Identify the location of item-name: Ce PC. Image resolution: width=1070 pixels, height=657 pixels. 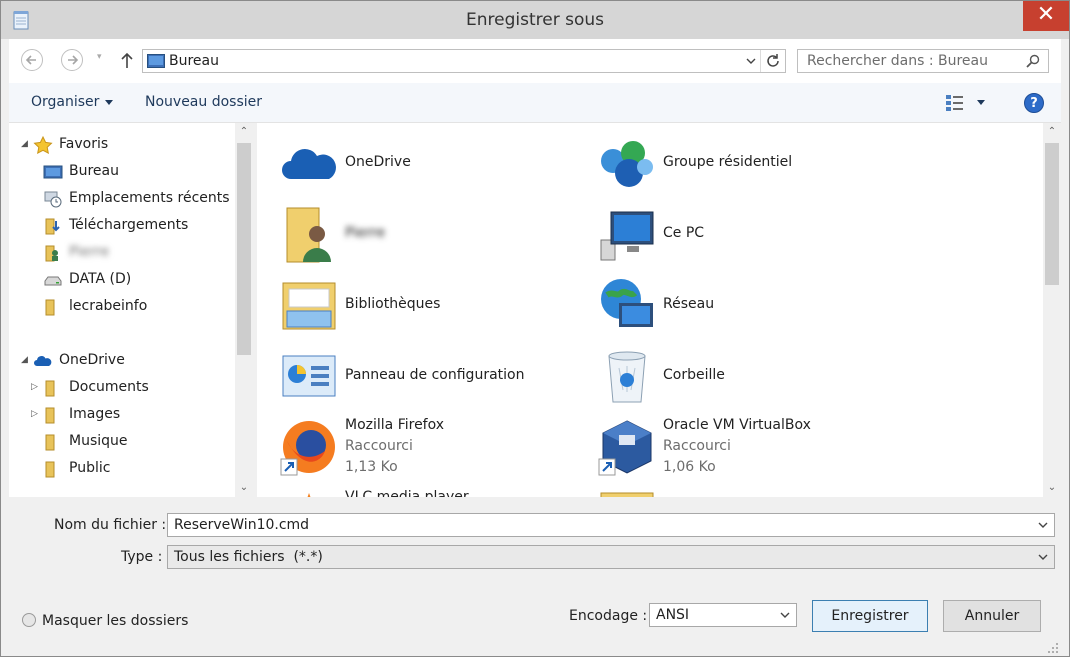
(684, 233).